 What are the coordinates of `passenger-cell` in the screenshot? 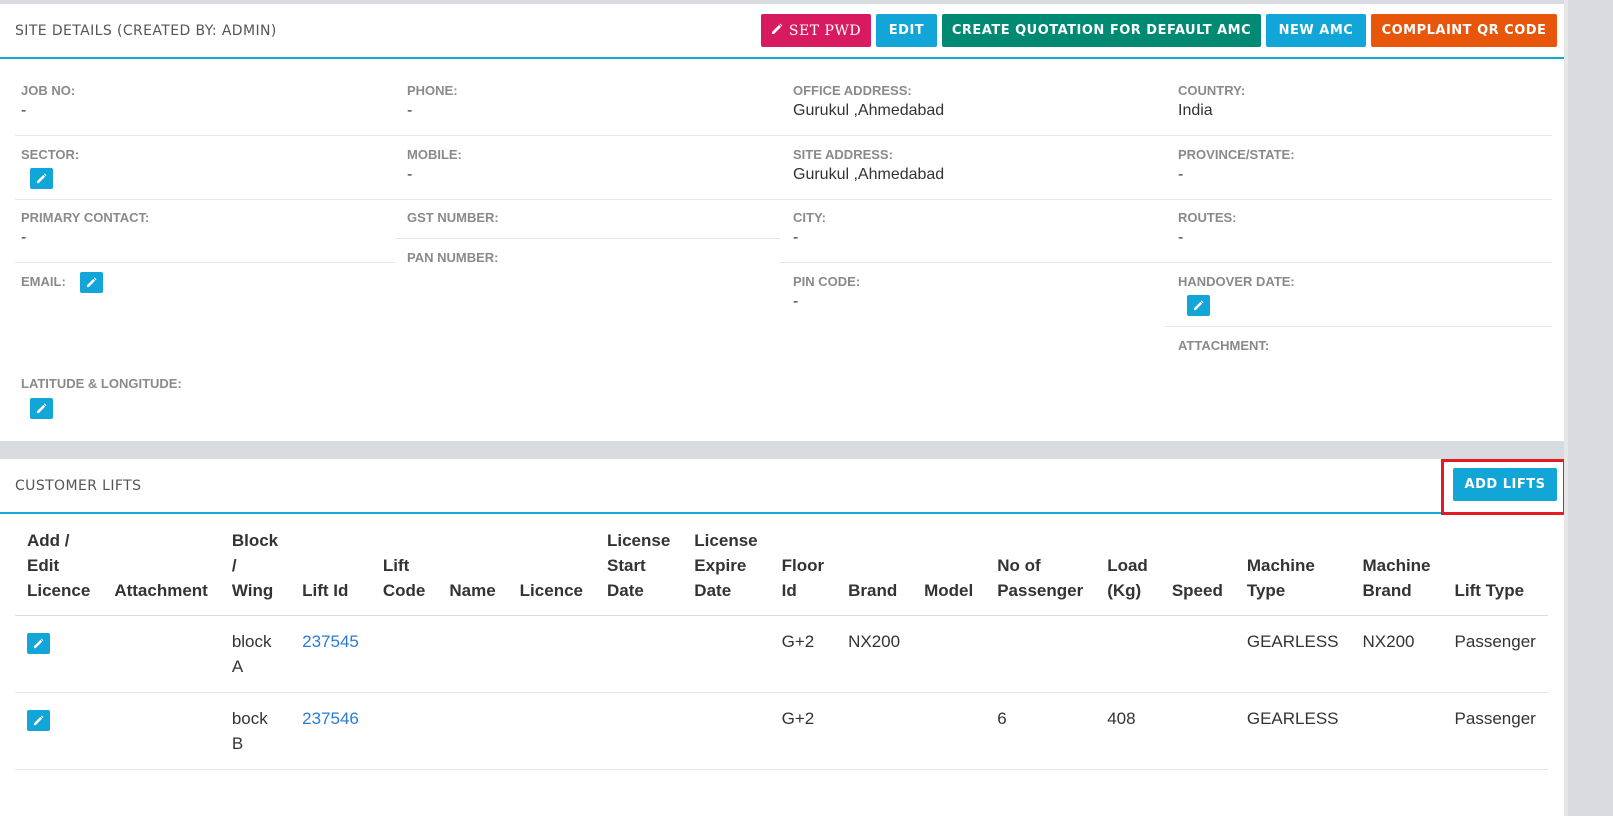 It's located at (1040, 654).